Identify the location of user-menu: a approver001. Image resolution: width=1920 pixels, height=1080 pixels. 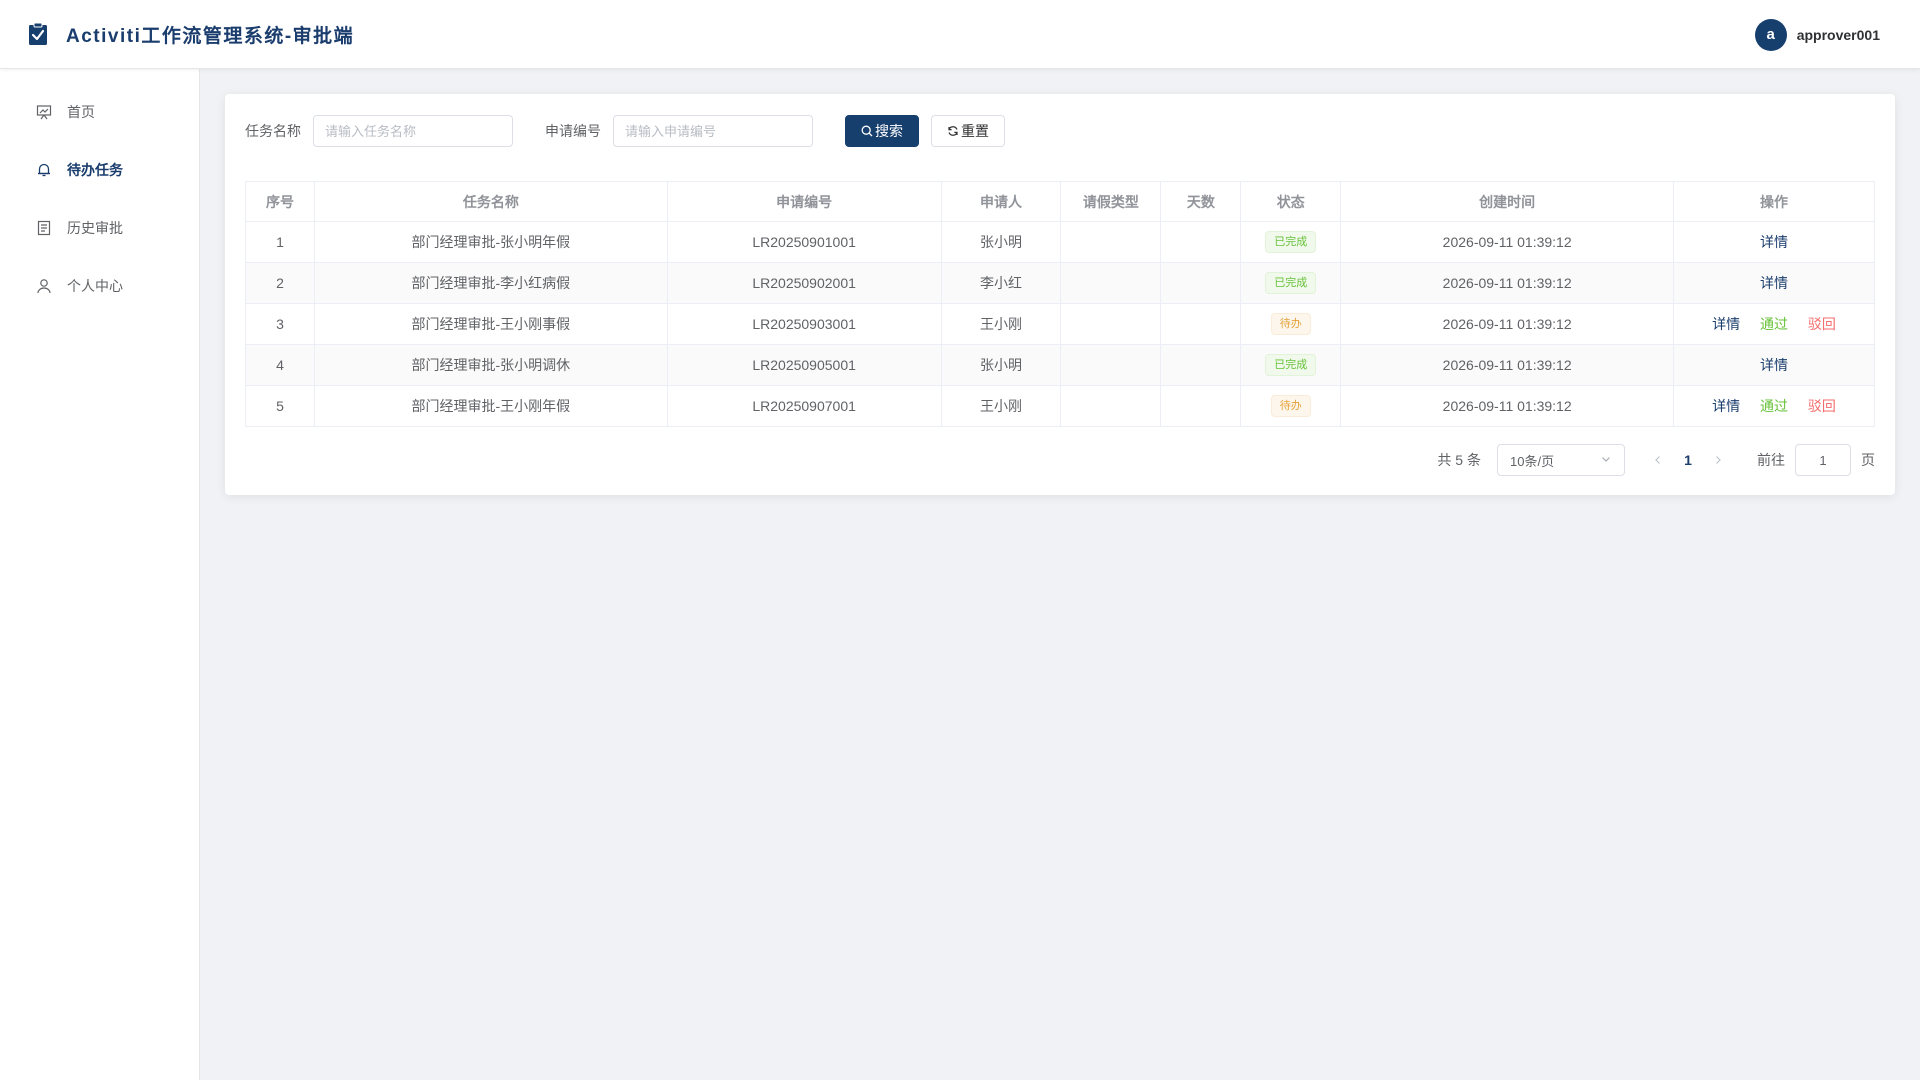
(1817, 34).